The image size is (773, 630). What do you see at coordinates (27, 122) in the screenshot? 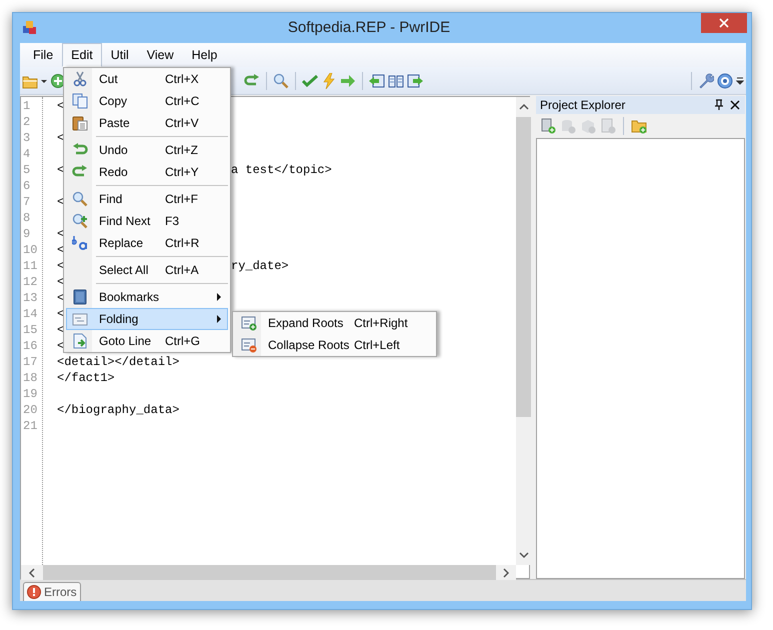
I see `line-number: 2` at bounding box center [27, 122].